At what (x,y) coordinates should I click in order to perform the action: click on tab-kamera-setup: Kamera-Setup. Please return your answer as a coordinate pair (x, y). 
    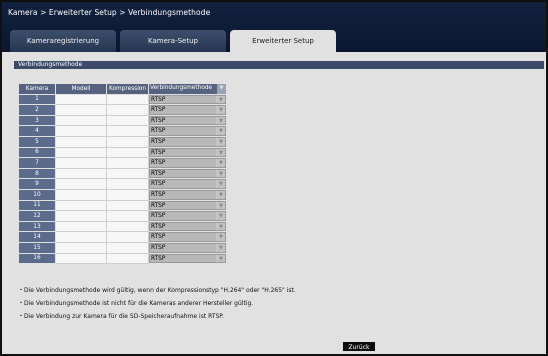
    Looking at the image, I should click on (173, 41).